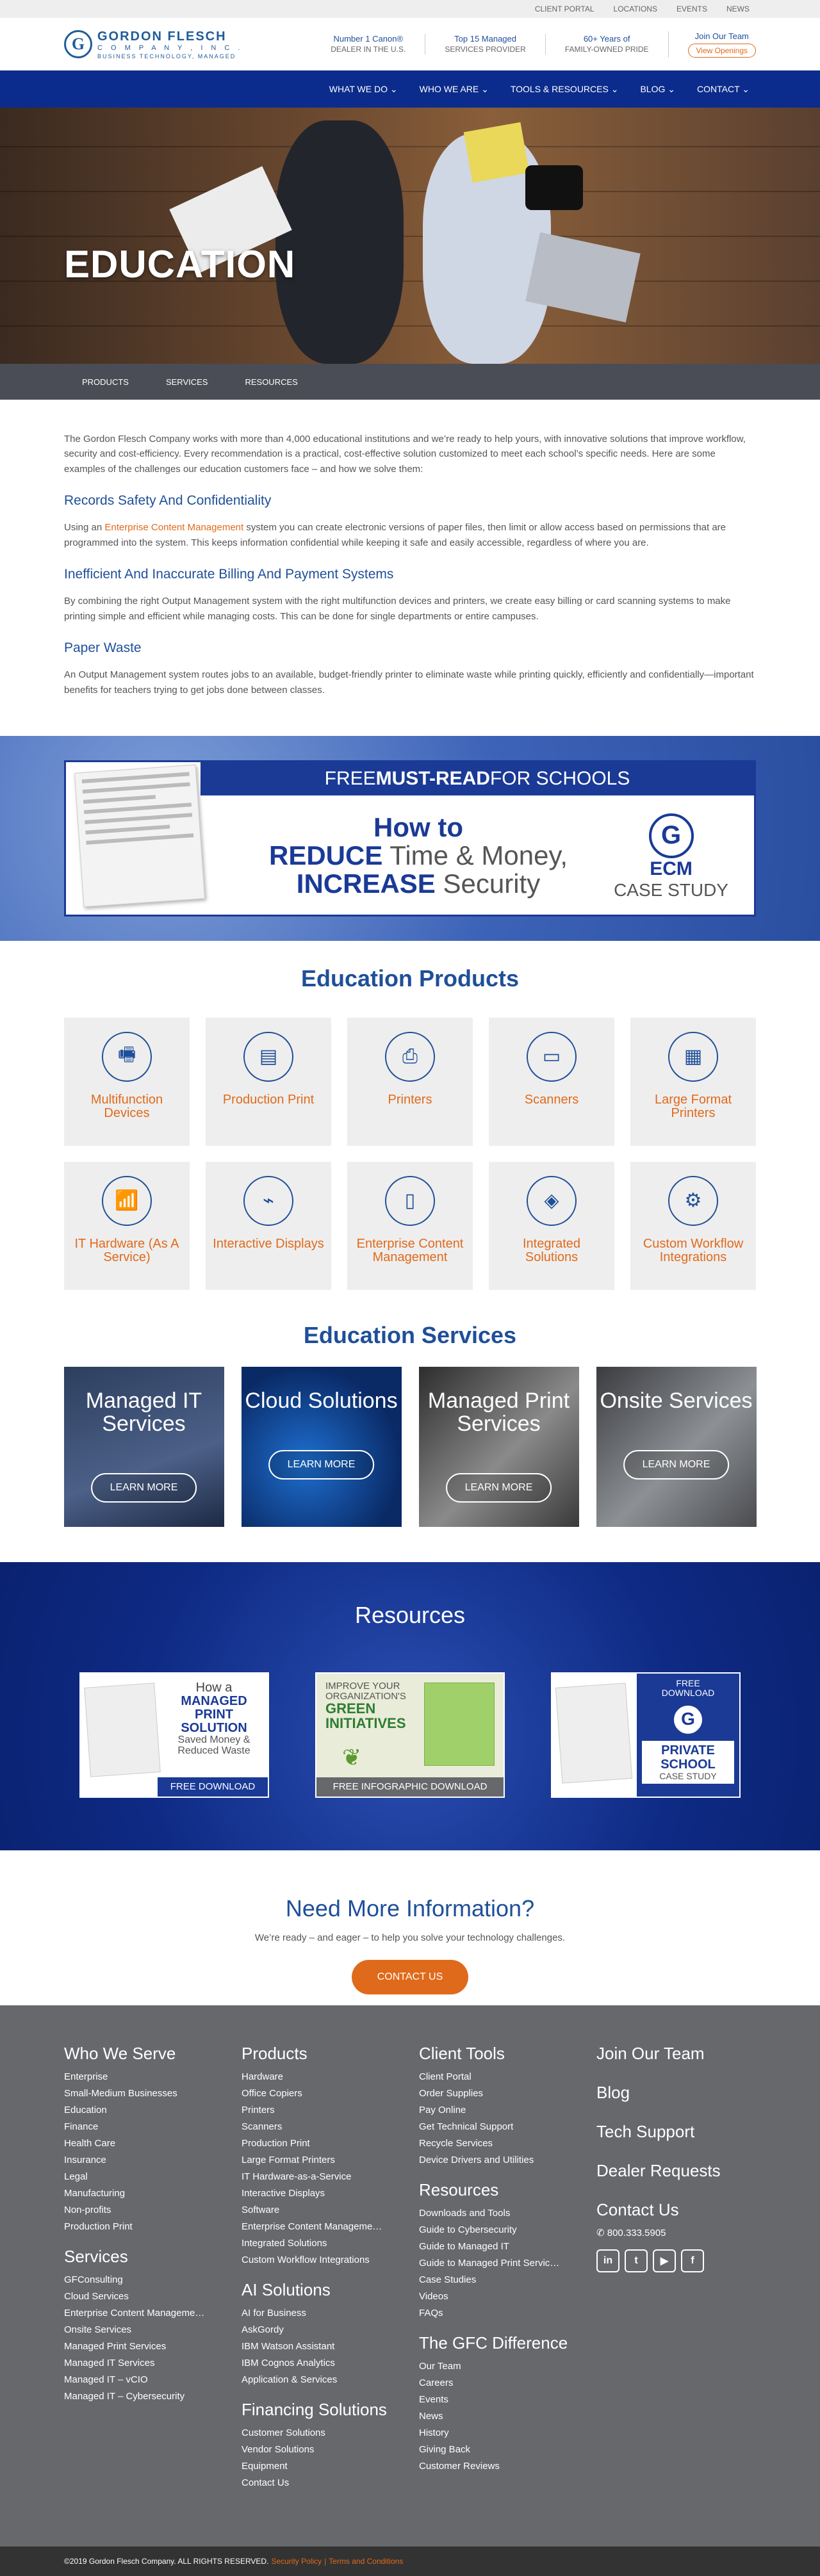 The image size is (820, 2576). What do you see at coordinates (493, 2280) in the screenshot?
I see `footer-link: Case Studies` at bounding box center [493, 2280].